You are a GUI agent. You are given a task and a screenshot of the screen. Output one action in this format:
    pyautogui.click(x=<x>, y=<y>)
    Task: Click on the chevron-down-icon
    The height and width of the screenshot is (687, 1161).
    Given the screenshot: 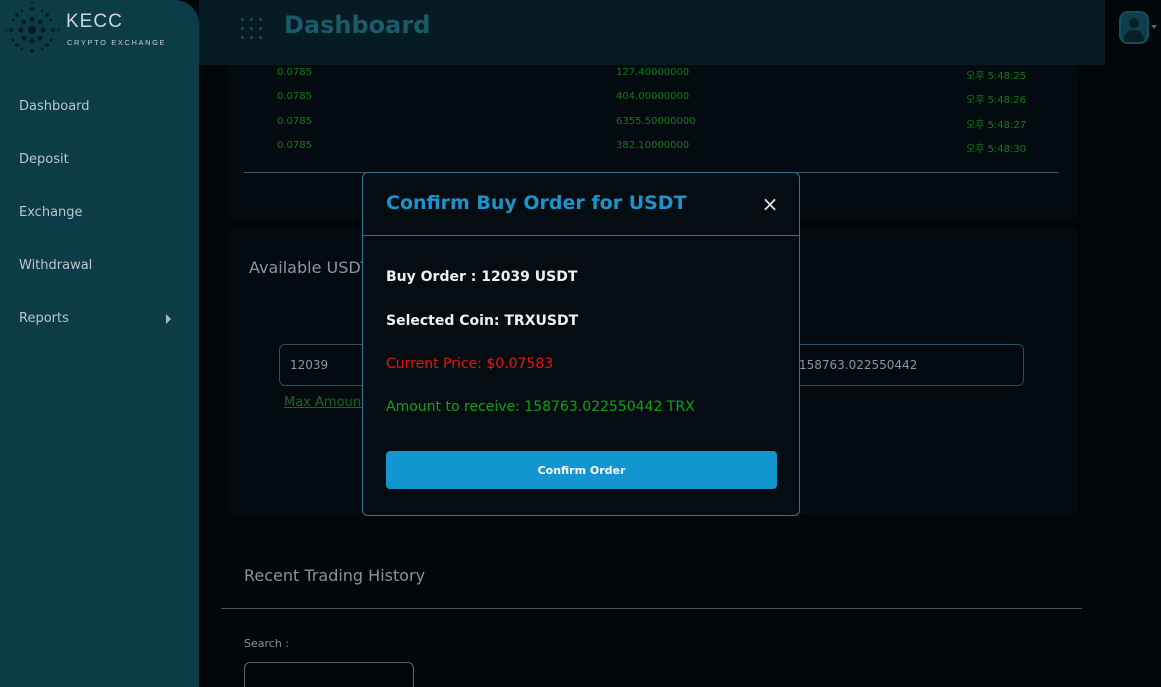 What is the action you would take?
    pyautogui.click(x=1154, y=27)
    